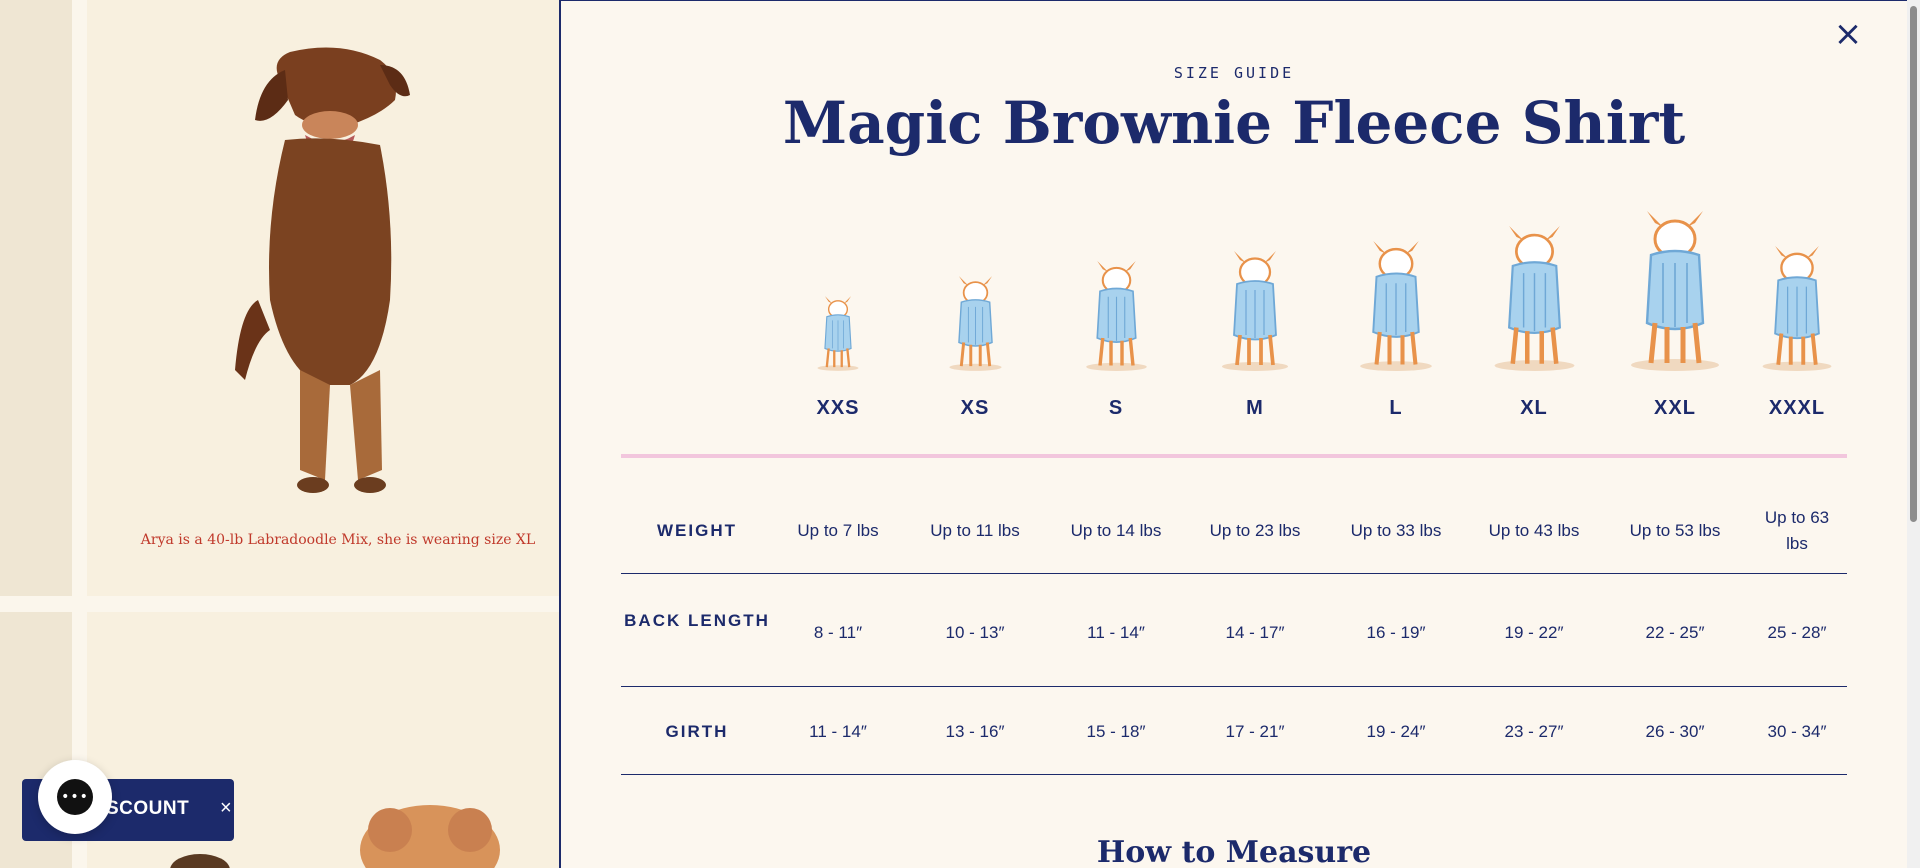 The height and width of the screenshot is (868, 1920). What do you see at coordinates (1675, 408) in the screenshot?
I see `size-label: XXL` at bounding box center [1675, 408].